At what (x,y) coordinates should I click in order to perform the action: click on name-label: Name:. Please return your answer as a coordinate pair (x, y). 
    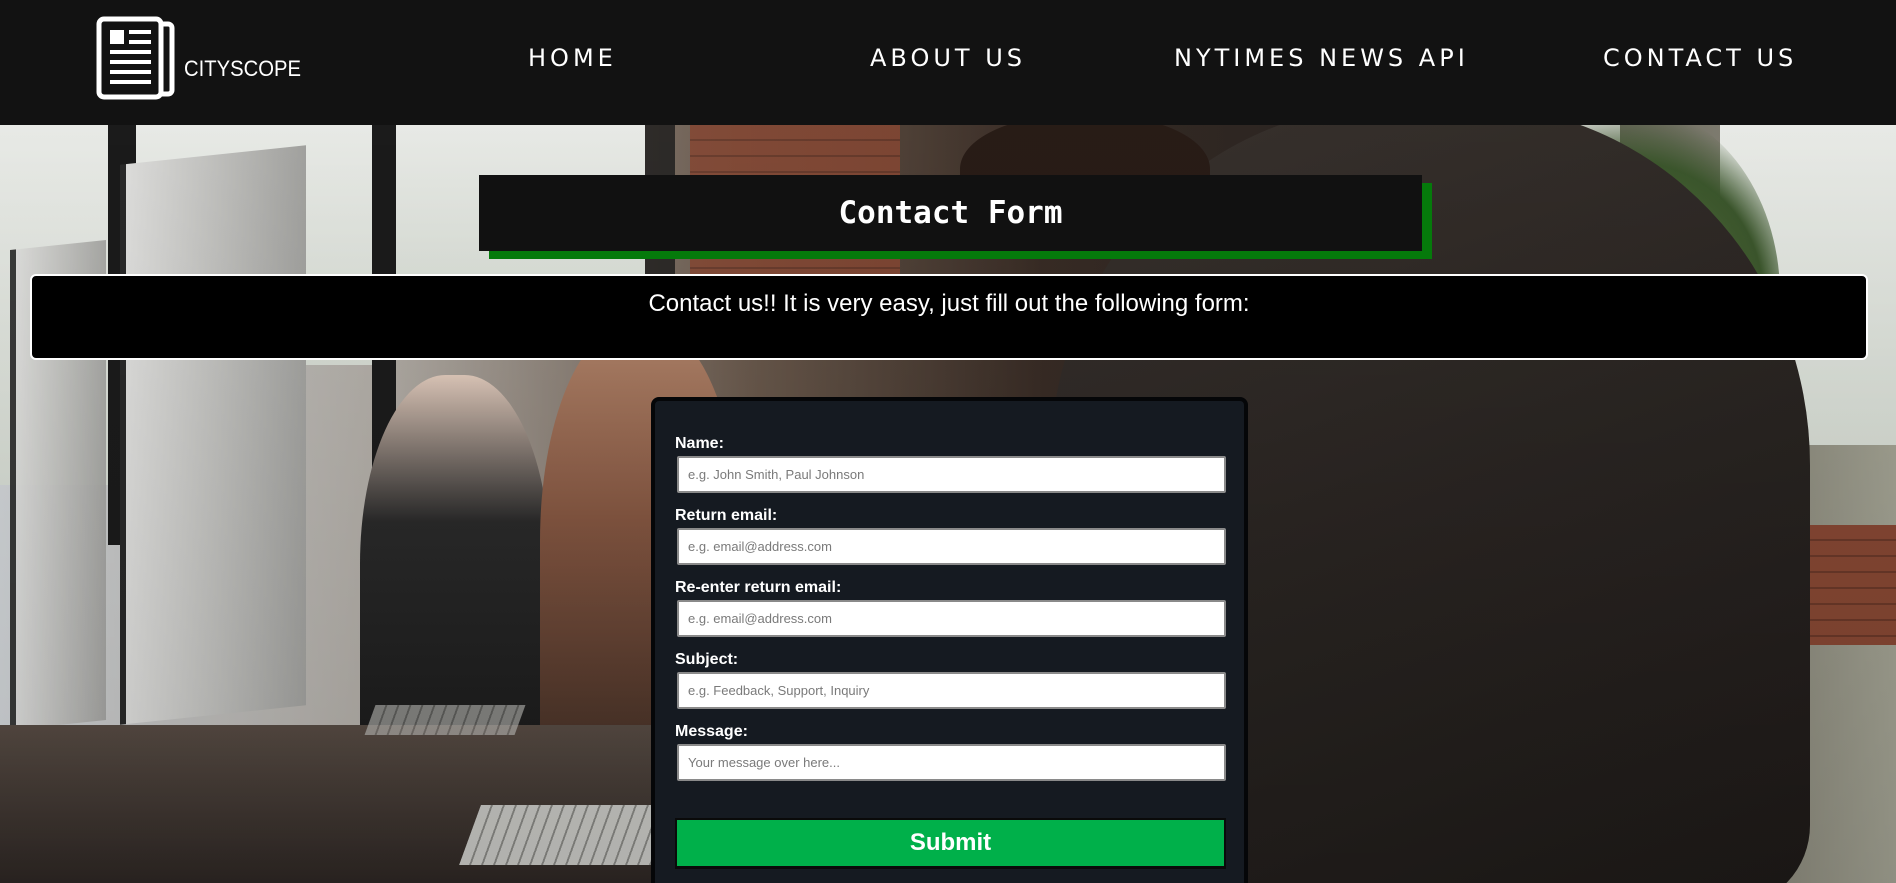
    Looking at the image, I should click on (699, 443).